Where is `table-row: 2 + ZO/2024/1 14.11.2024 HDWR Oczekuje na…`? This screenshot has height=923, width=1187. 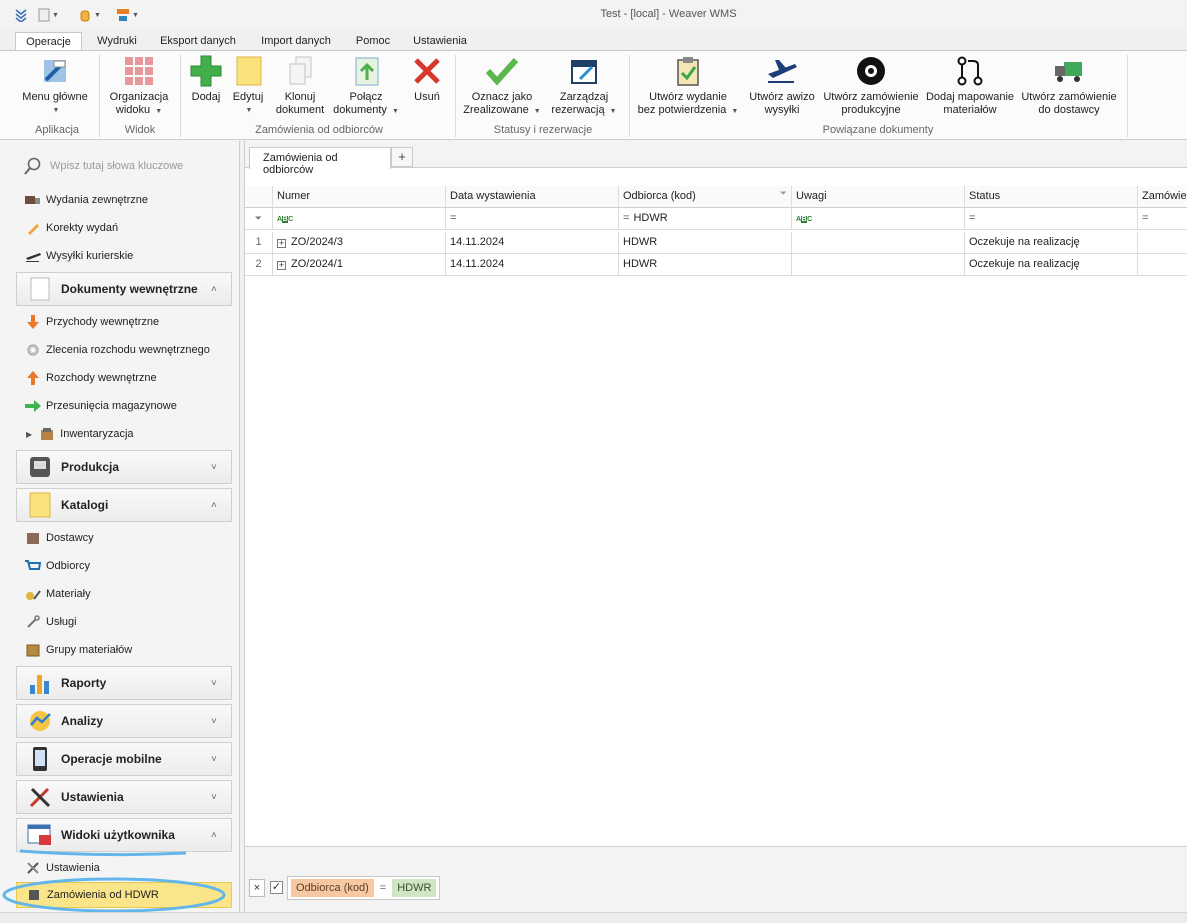 table-row: 2 + ZO/2024/1 14.11.2024 HDWR Oczekuje na… is located at coordinates (716, 265).